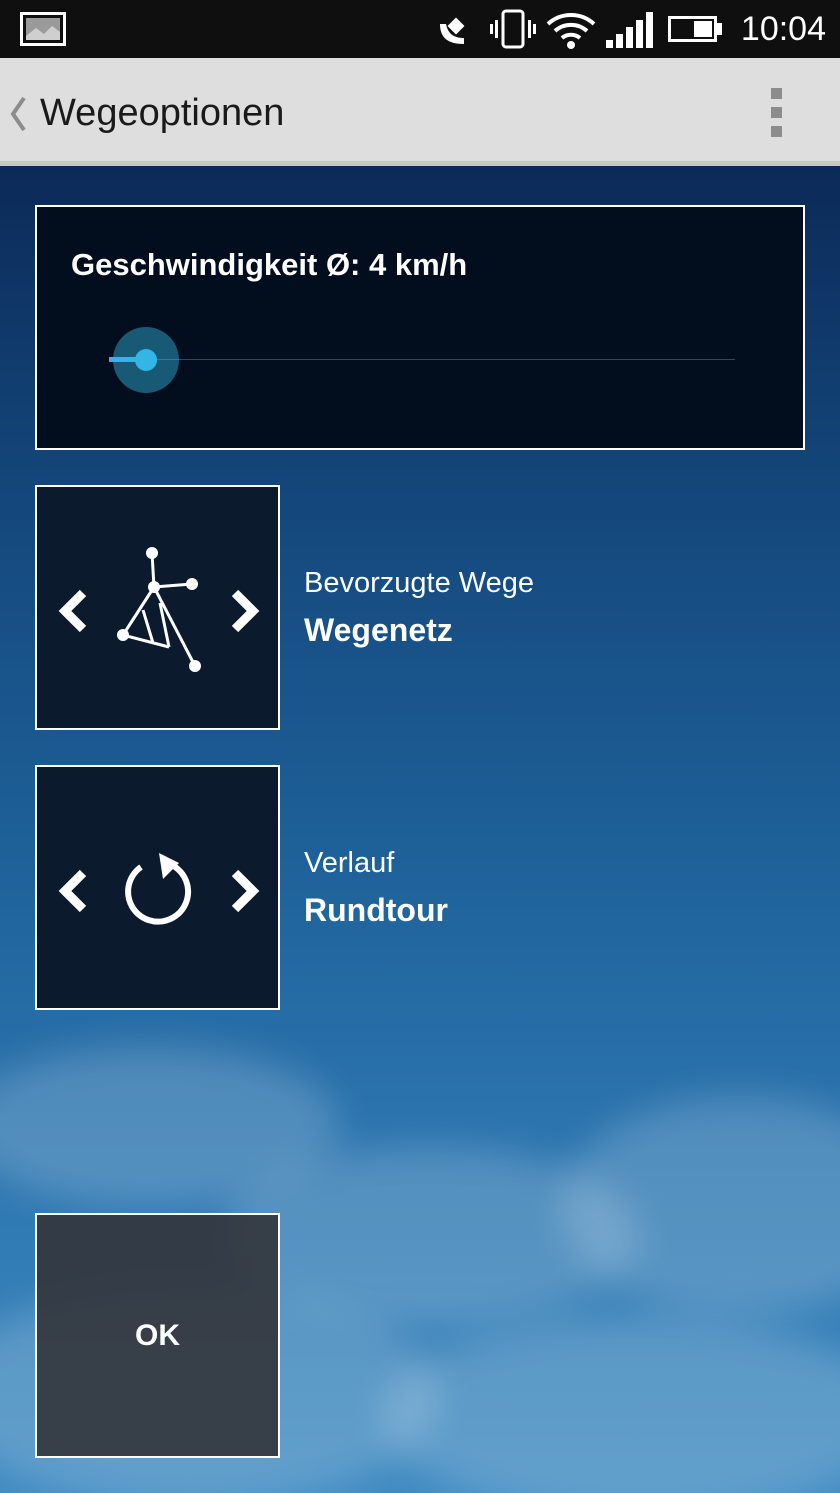 The image size is (840, 1493). What do you see at coordinates (43, 29) in the screenshot?
I see `gallery-notification-icon` at bounding box center [43, 29].